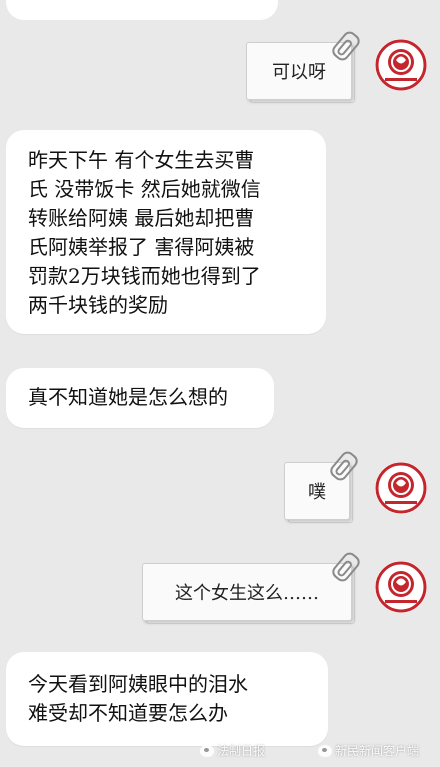 The image size is (440, 767). Describe the element at coordinates (141, 160) in the screenshot. I see `message-line: 昨天下午 有个女生去买曹` at that location.